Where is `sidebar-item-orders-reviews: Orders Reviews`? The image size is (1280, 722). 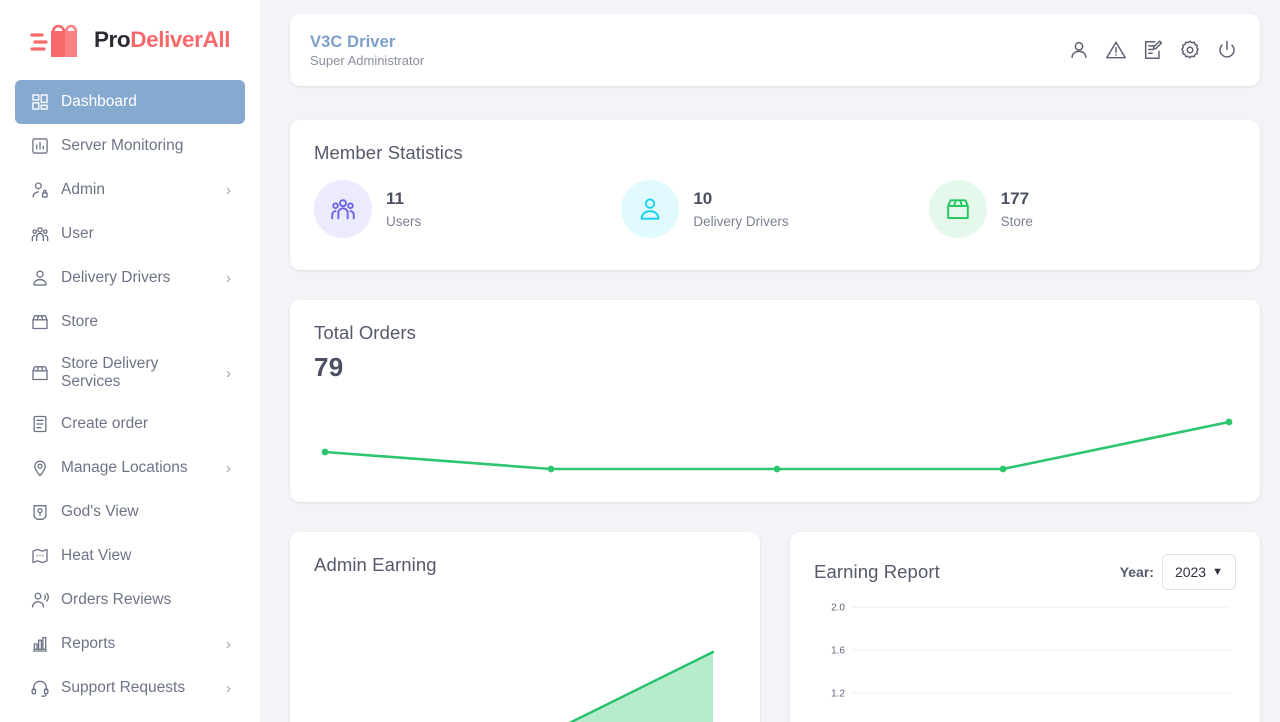 sidebar-item-orders-reviews: Orders Reviews is located at coordinates (130, 600).